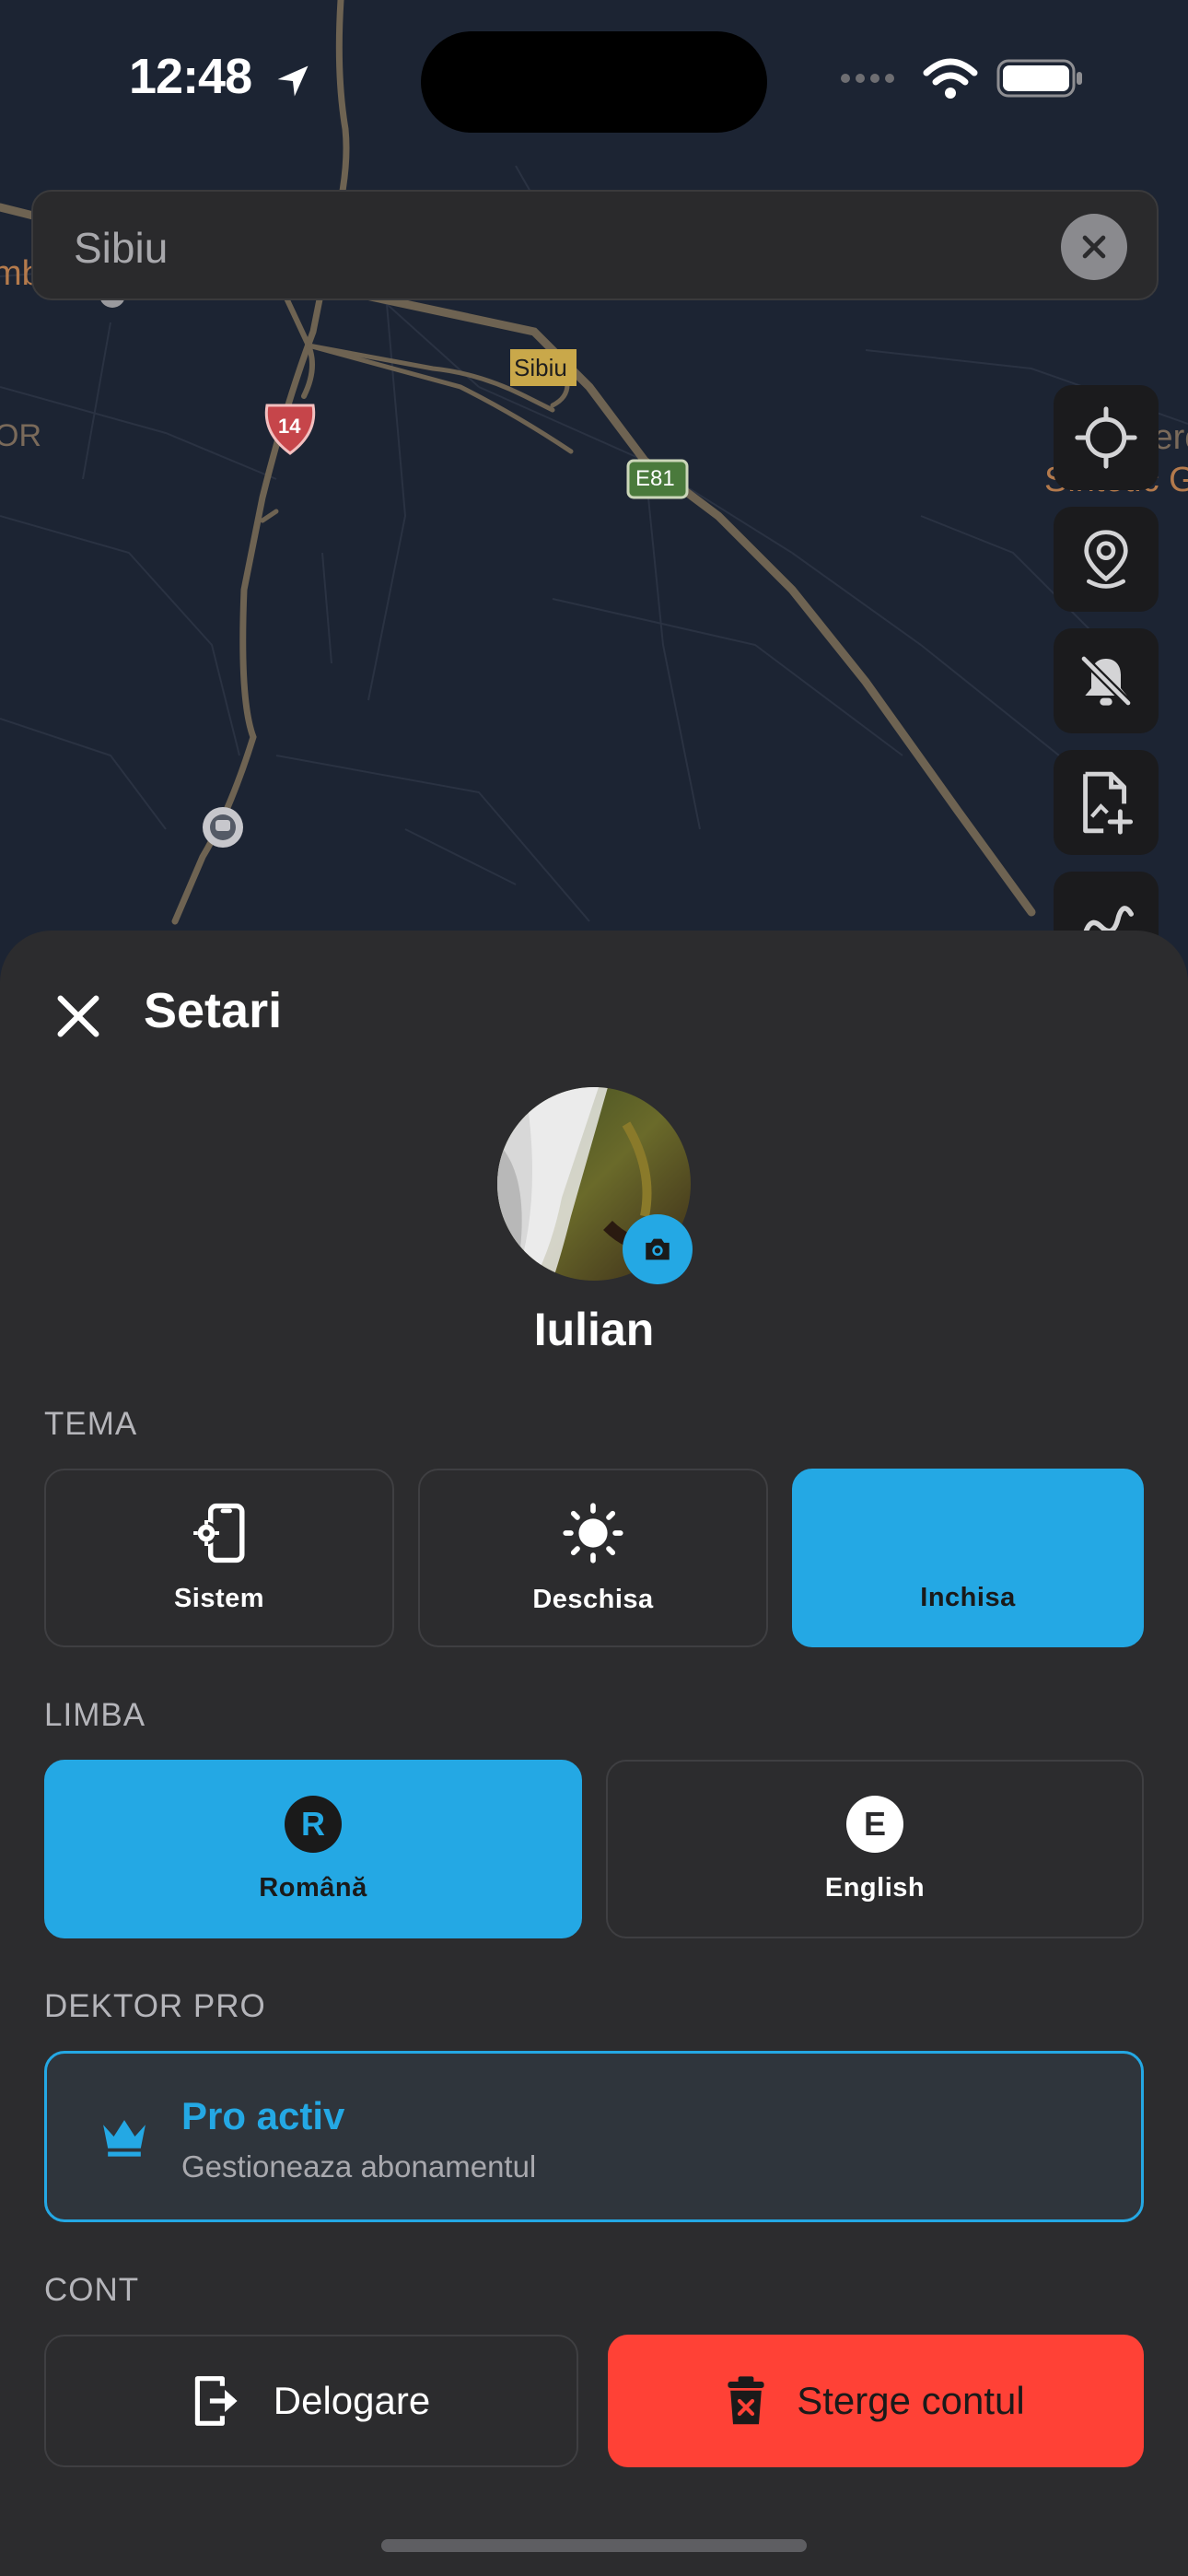 The image size is (1188, 2576). What do you see at coordinates (594, 1329) in the screenshot?
I see `user-name: Iulian` at bounding box center [594, 1329].